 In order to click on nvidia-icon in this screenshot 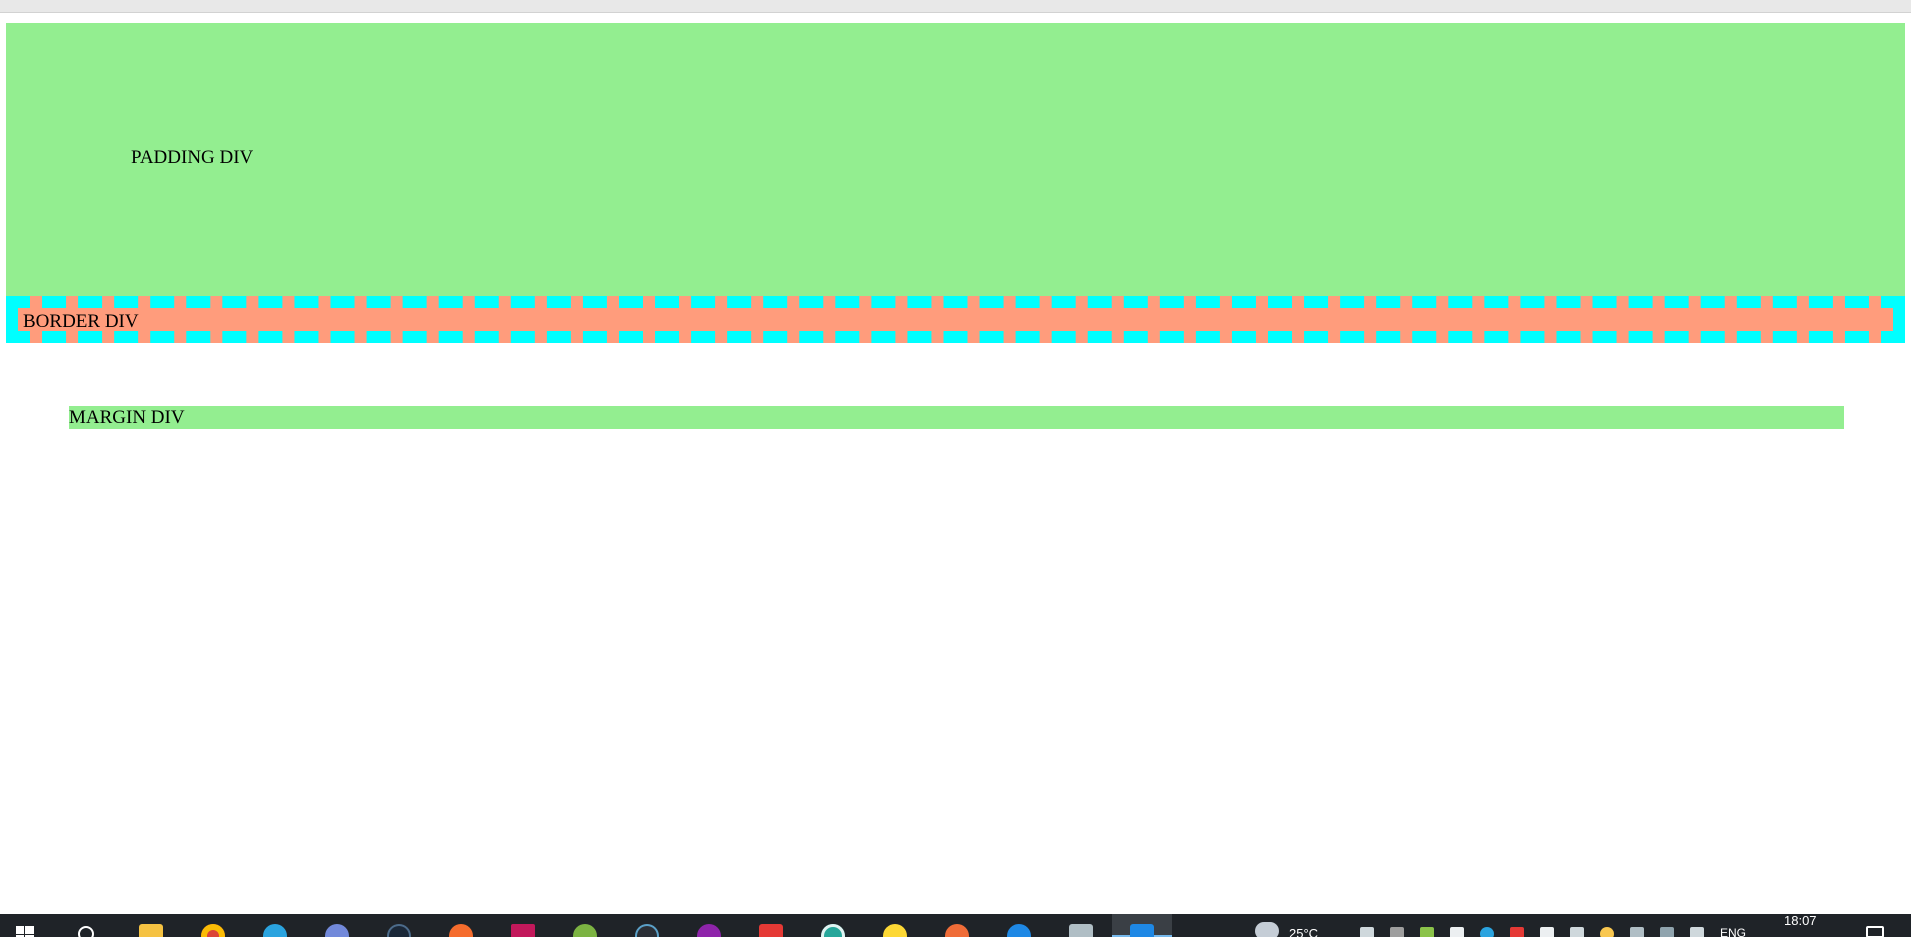, I will do `click(1427, 932)`.